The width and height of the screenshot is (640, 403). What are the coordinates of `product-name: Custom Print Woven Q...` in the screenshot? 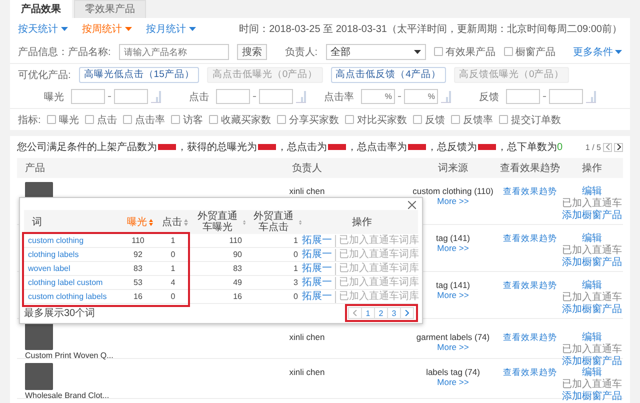 It's located at (116, 355).